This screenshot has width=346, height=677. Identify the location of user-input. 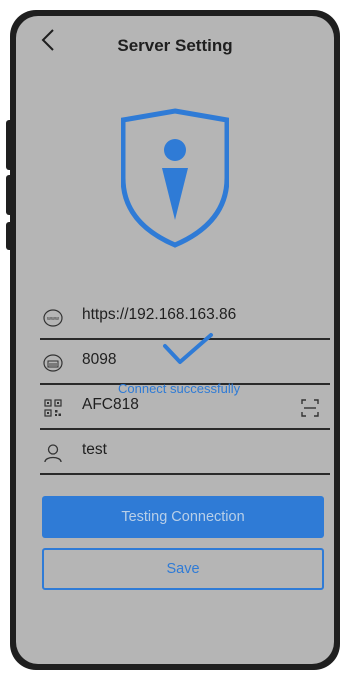
(192, 450).